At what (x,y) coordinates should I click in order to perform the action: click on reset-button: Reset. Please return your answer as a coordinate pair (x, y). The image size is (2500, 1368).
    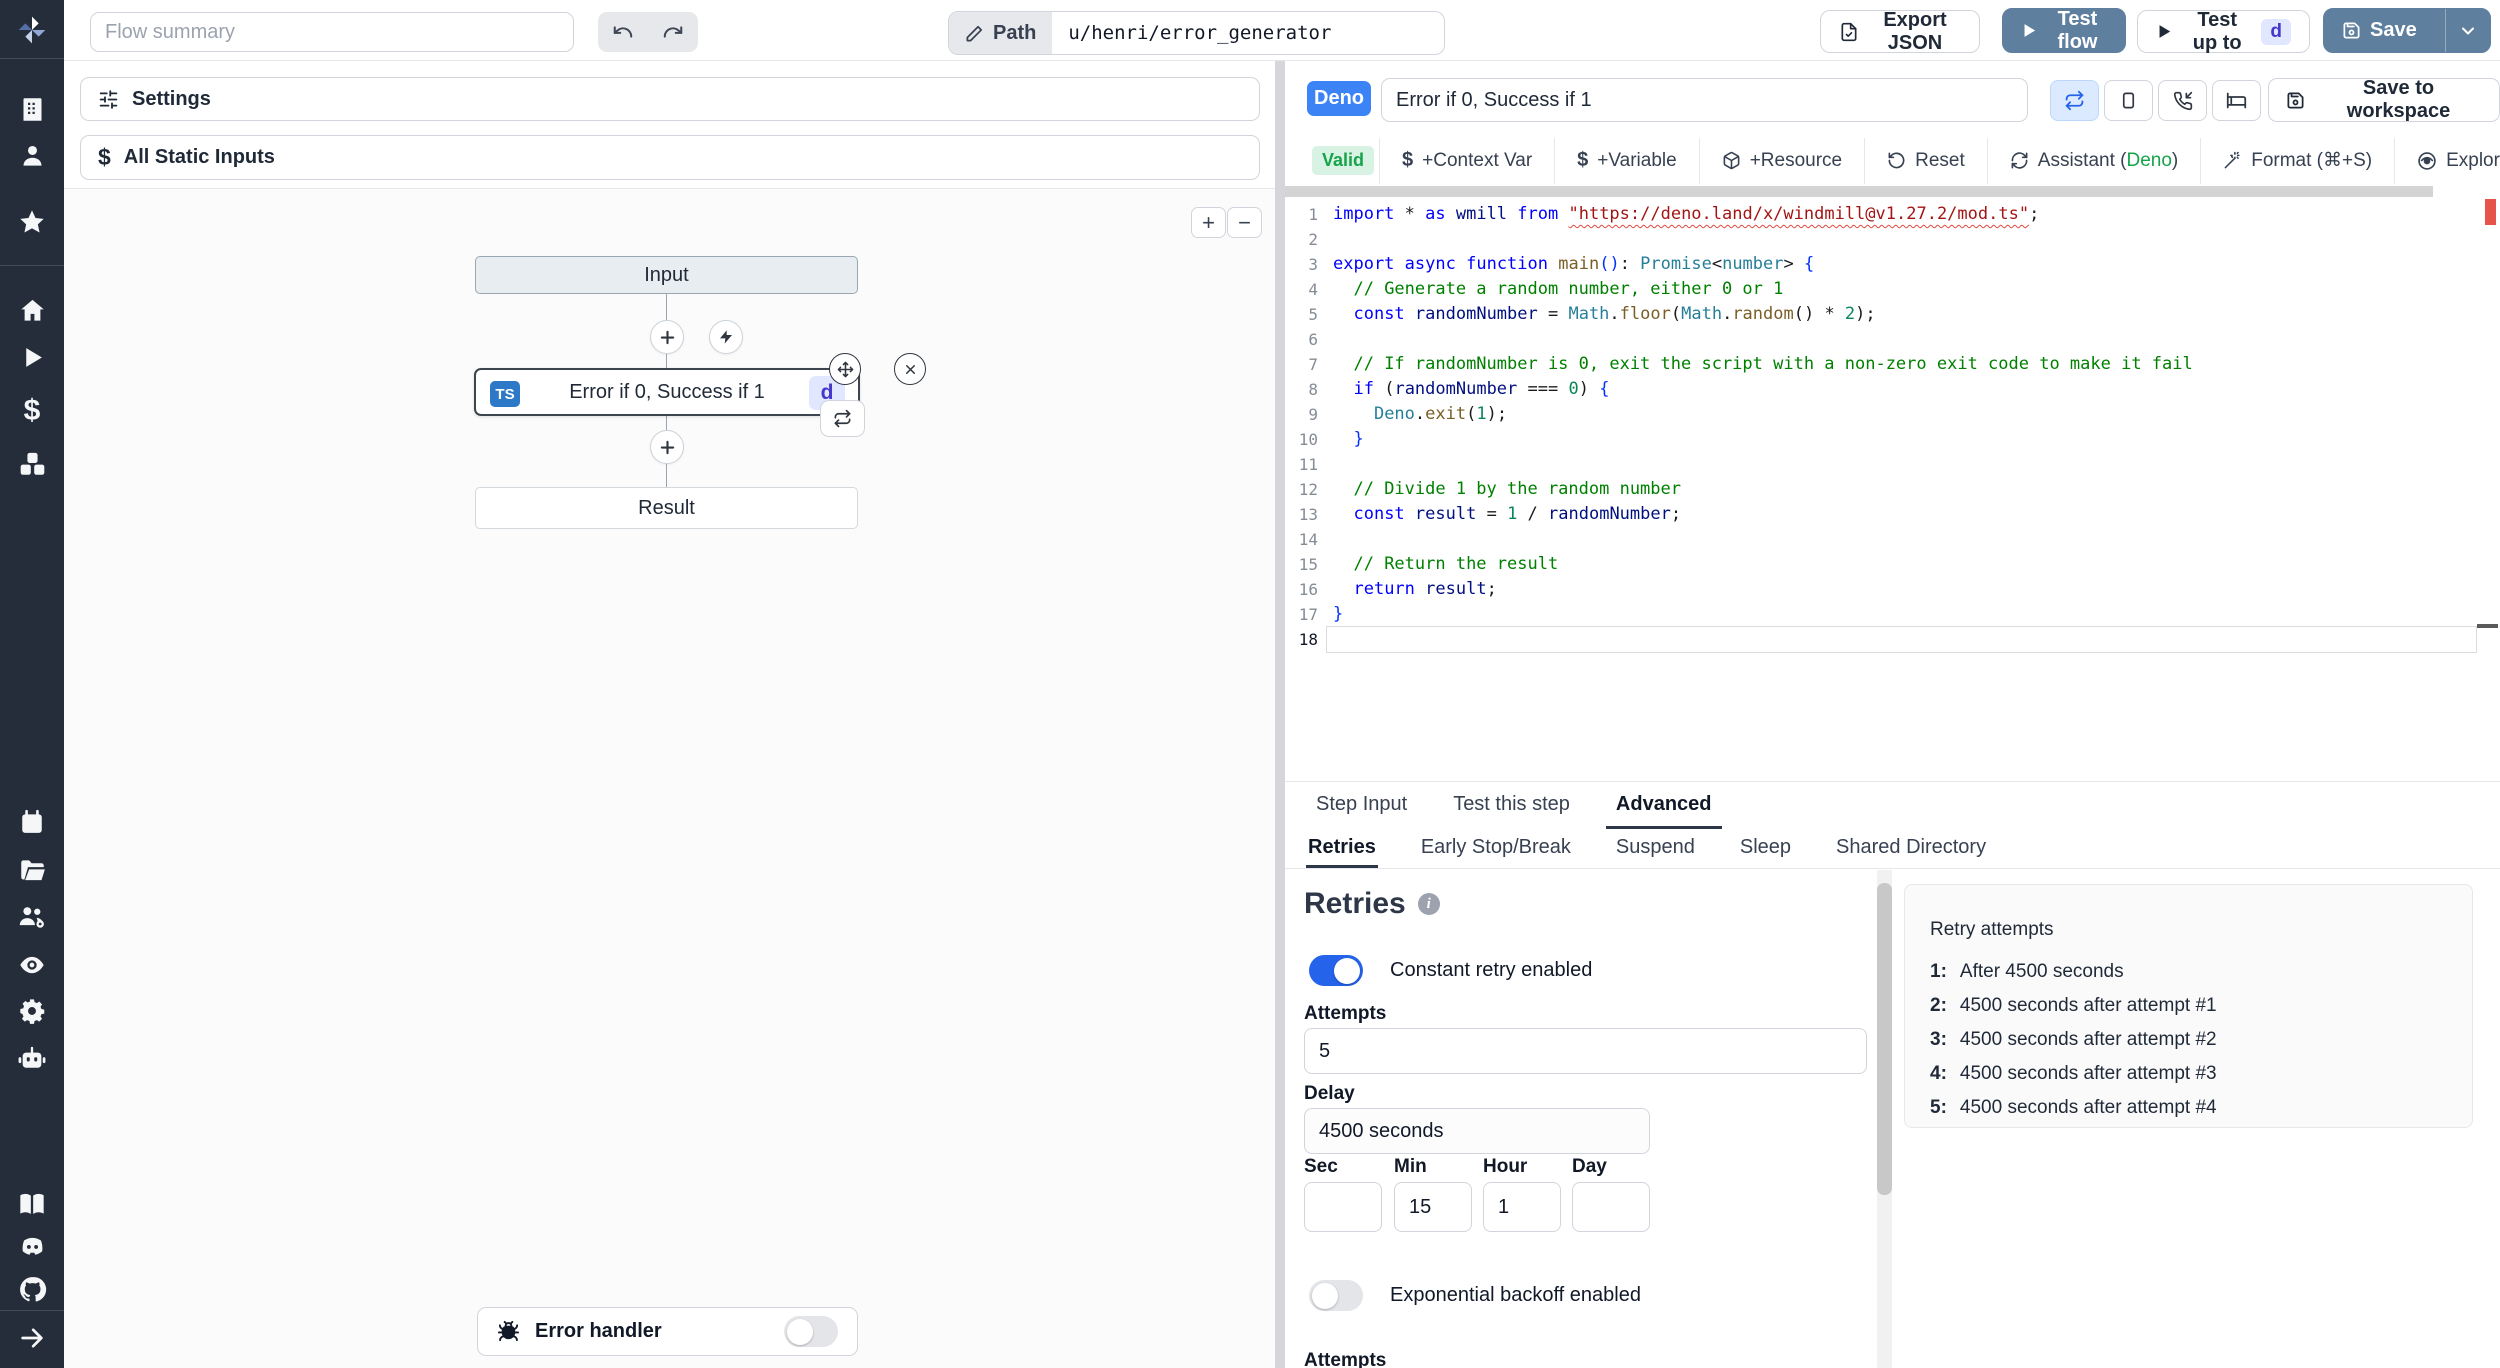
    Looking at the image, I should click on (1926, 161).